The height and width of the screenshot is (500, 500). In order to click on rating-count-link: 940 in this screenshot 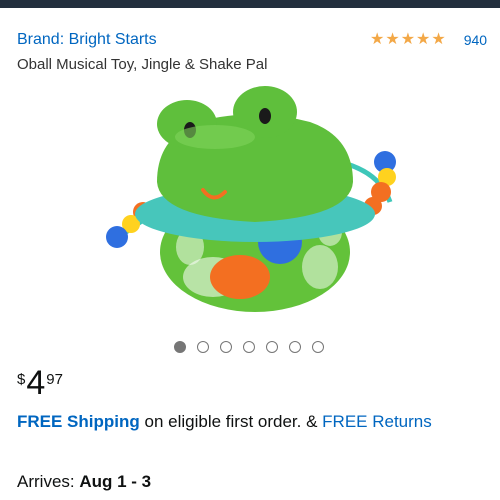, I will do `click(475, 40)`.